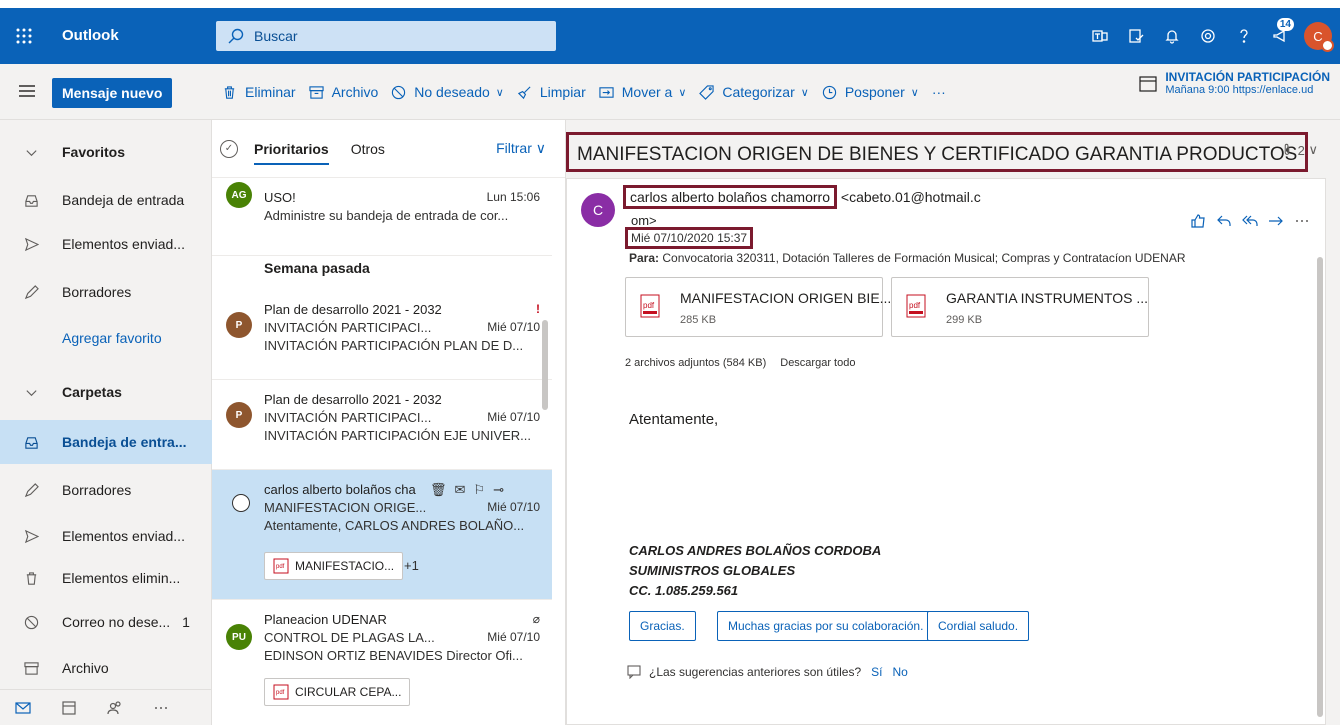 This screenshot has height=725, width=1340. I want to click on categorize-button: Categorizar ∨, so click(754, 92).